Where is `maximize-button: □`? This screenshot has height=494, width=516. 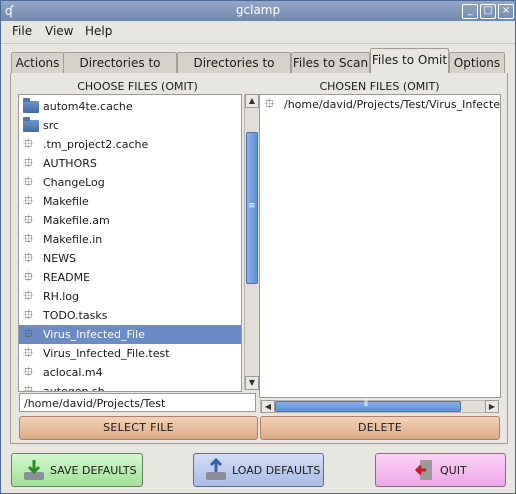
maximize-button: □ is located at coordinates (488, 11).